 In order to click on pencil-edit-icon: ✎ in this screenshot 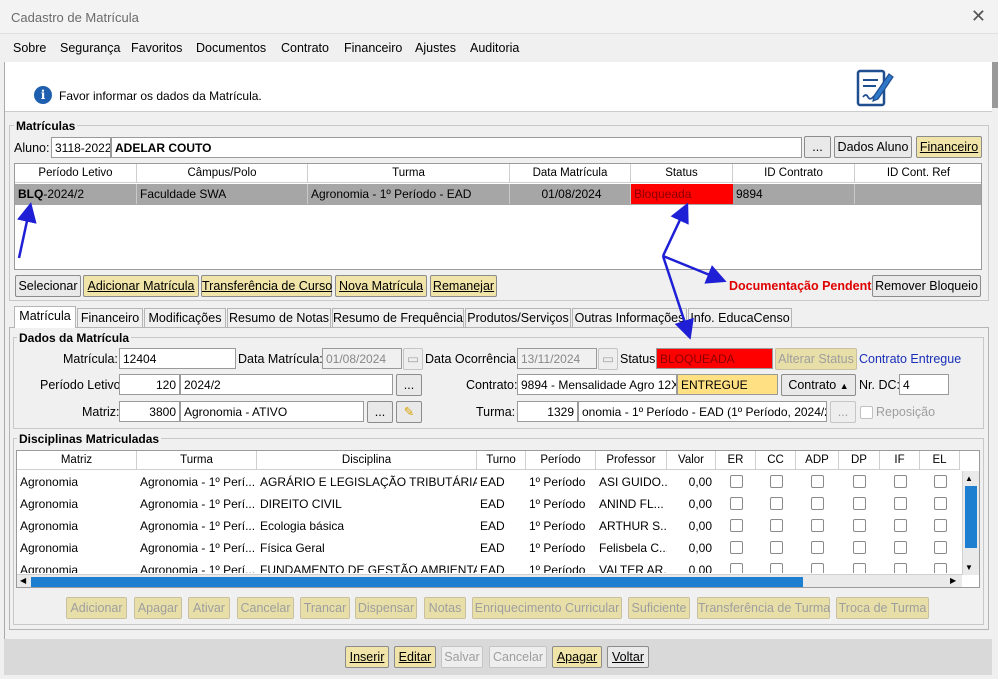, I will do `click(409, 412)`.